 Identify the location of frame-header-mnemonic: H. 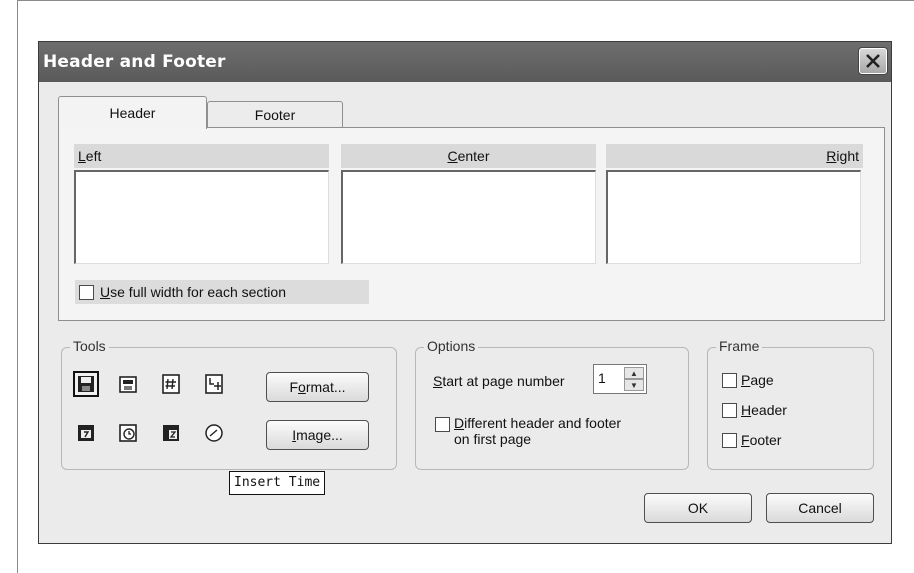
(746, 410).